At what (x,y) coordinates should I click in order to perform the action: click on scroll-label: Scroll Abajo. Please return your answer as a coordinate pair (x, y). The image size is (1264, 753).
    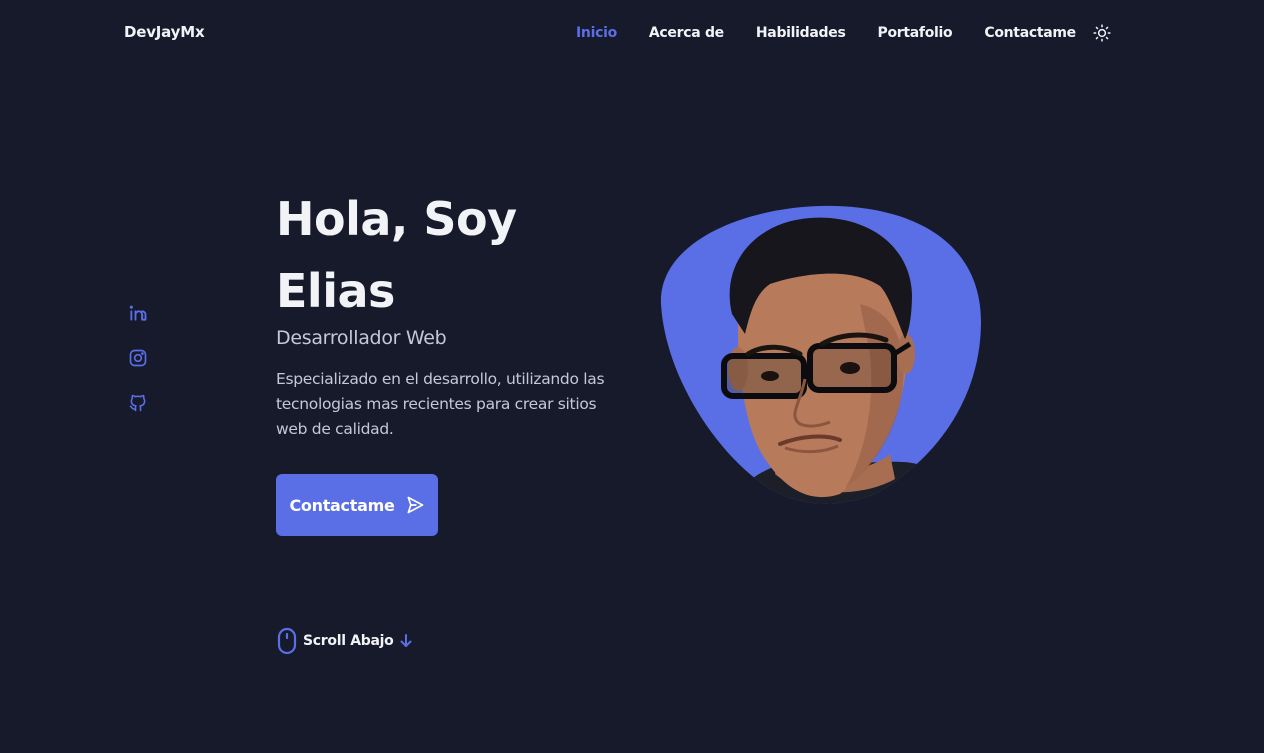
    Looking at the image, I should click on (348, 641).